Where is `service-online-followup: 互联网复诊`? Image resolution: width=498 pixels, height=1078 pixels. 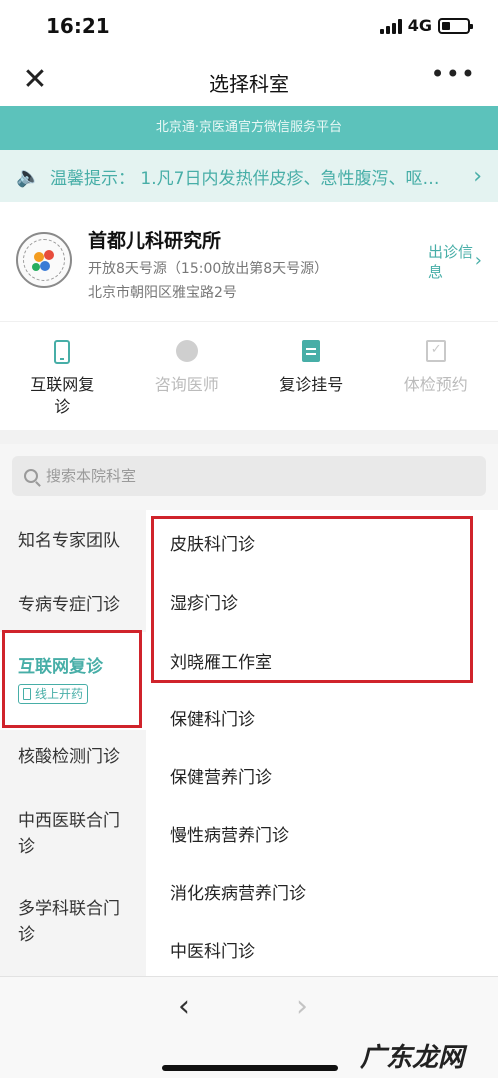
service-online-followup: 互联网复诊 is located at coordinates (62, 376).